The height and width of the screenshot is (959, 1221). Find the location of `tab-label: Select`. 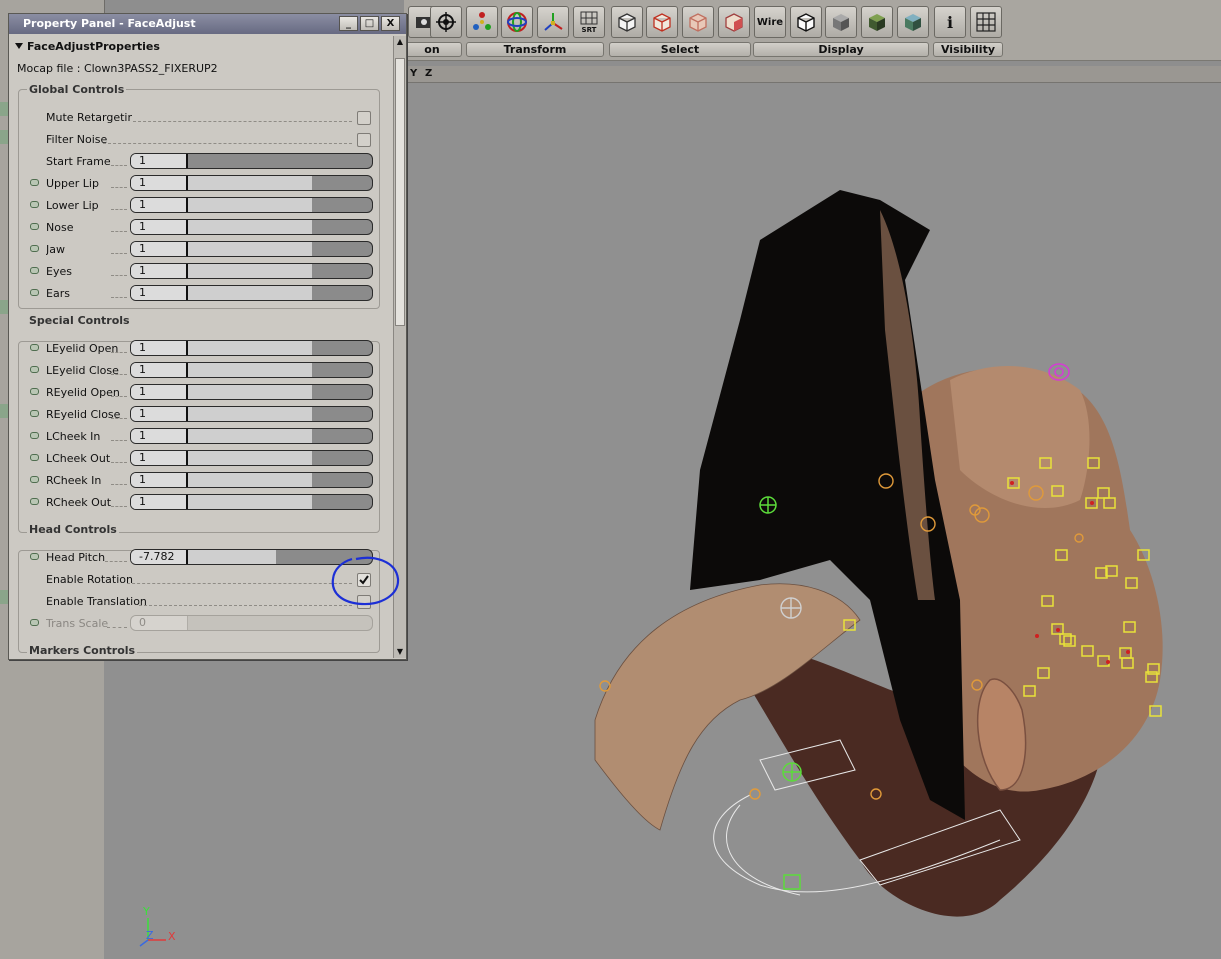

tab-label: Select is located at coordinates (680, 49).